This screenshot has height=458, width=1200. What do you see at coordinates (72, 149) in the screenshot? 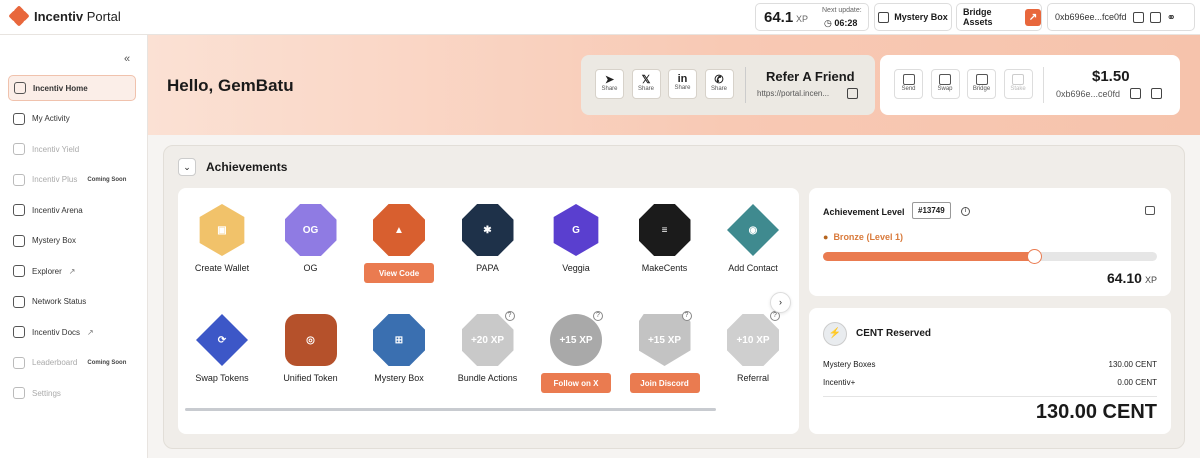
I see `sidebar-item-incentiv-yield: Incentiv Yield` at bounding box center [72, 149].